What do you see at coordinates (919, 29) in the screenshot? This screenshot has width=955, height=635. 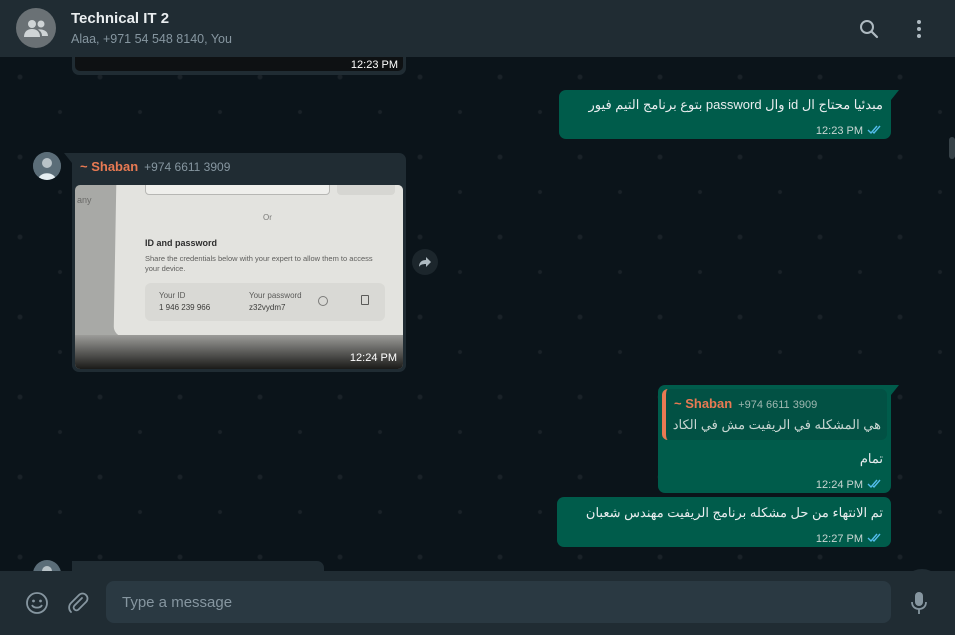 I see `menu-icon` at bounding box center [919, 29].